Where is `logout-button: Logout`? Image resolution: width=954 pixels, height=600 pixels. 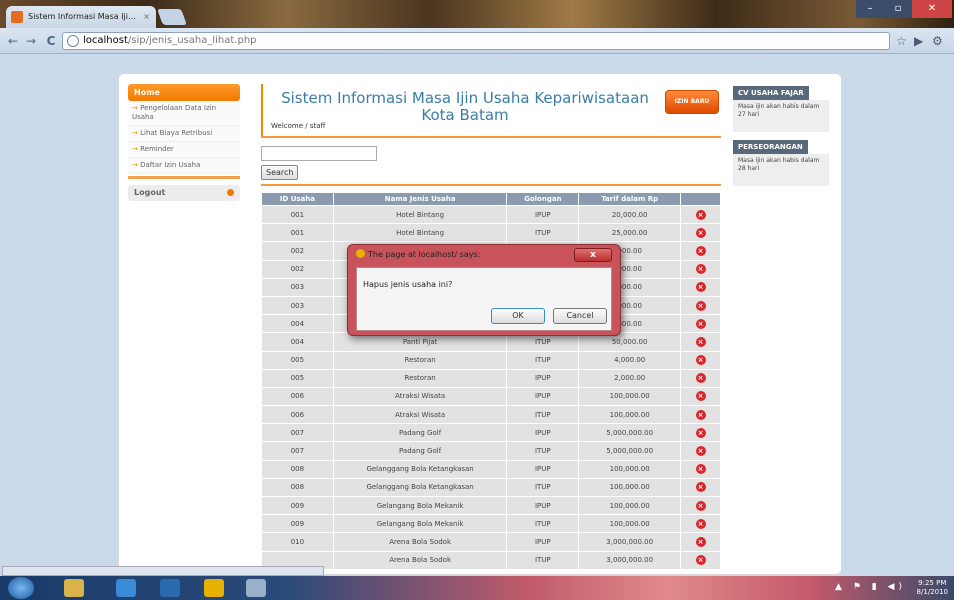
logout-button: Logout is located at coordinates (184, 193).